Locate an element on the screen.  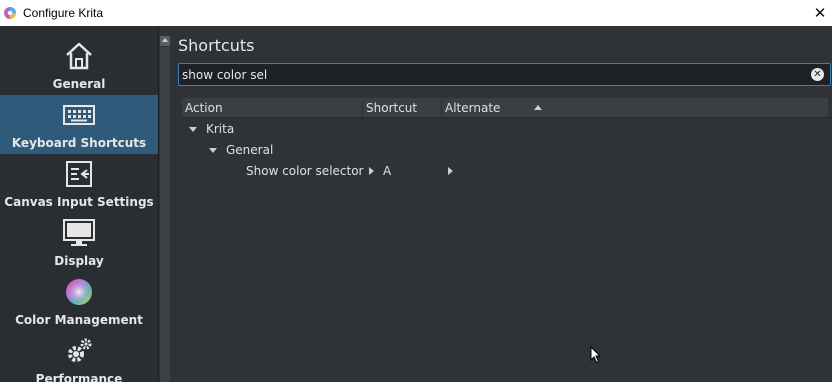
sidebar-item-keyboard-shortcuts: Keyboard Shortcuts is located at coordinates (79, 124).